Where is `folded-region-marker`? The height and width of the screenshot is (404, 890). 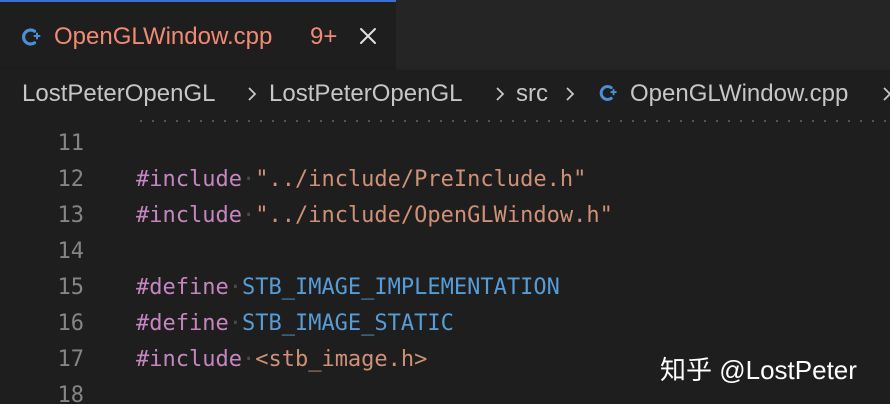
folded-region-marker is located at coordinates (512, 121).